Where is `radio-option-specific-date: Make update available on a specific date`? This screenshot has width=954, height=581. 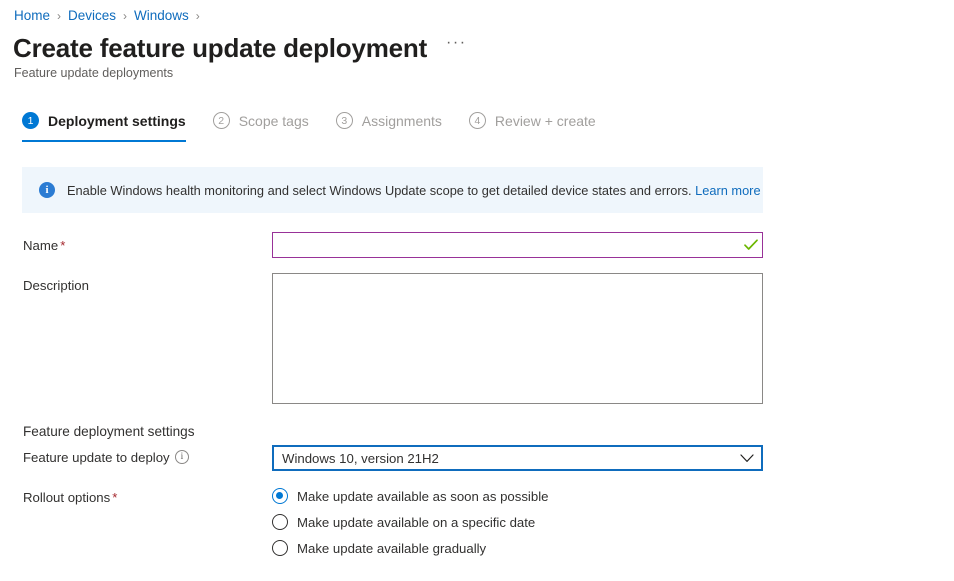 radio-option-specific-date: Make update available on a specific date is located at coordinates (410, 522).